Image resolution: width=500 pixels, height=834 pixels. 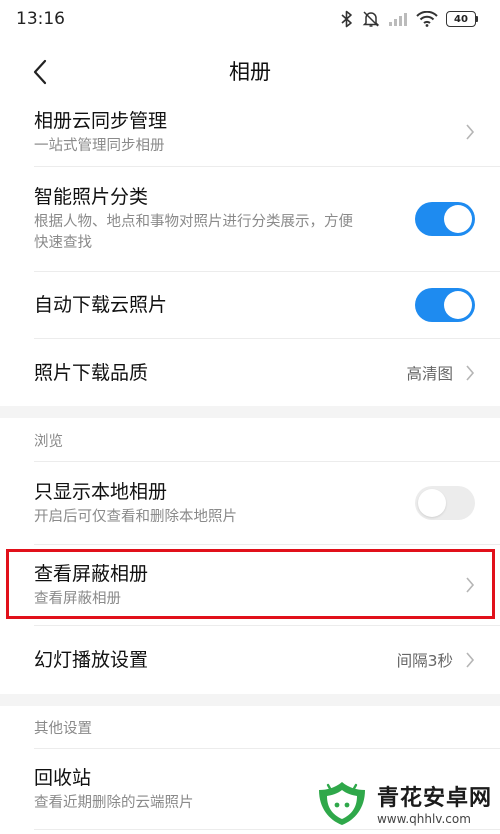 I want to click on slideshow-interval-value: 间隔3秒, so click(x=424, y=661).